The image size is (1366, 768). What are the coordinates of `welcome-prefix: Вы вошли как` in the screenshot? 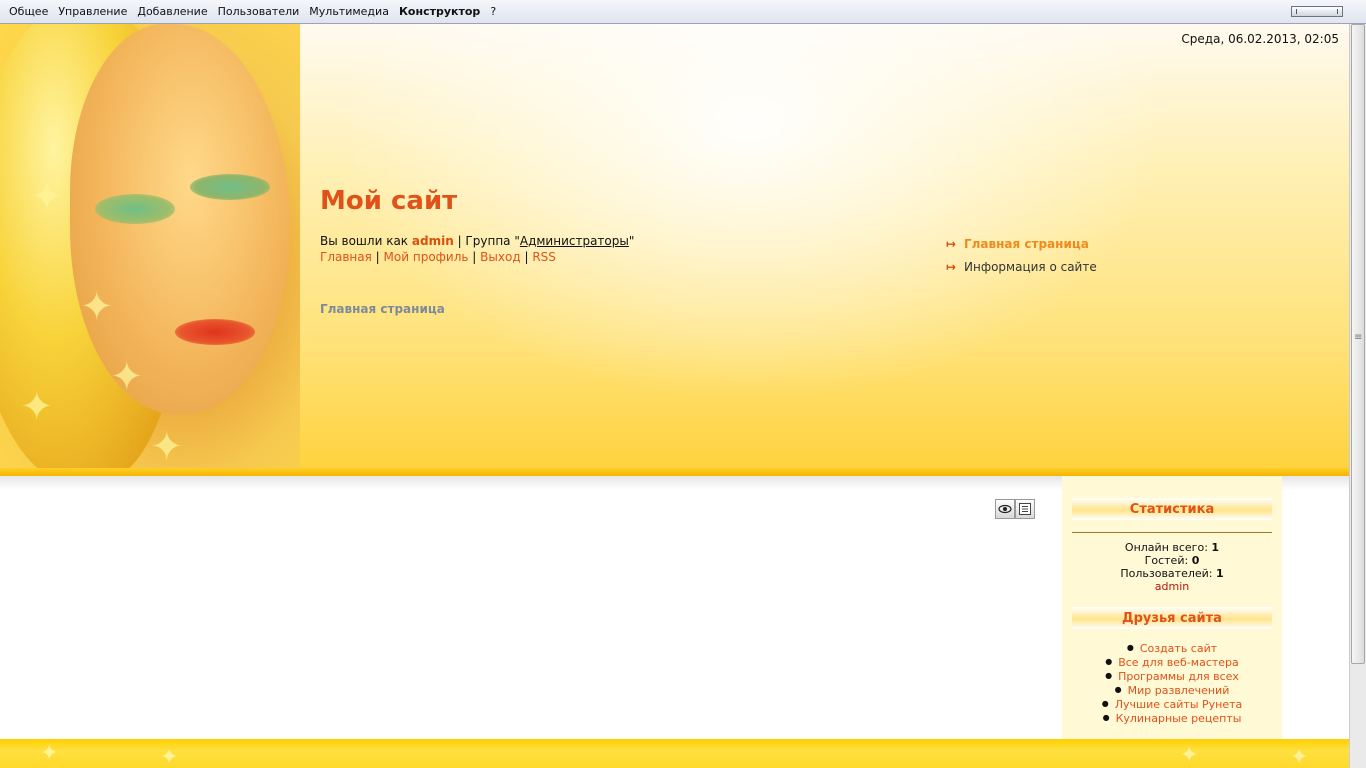 It's located at (364, 241).